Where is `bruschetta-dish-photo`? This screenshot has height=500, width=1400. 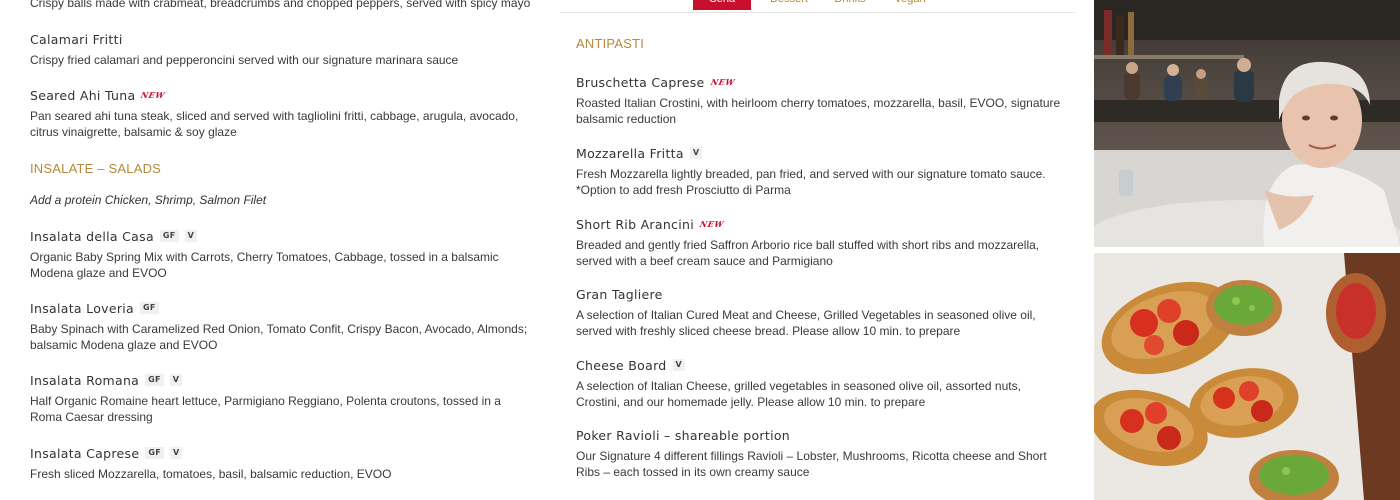
bruschetta-dish-photo is located at coordinates (1247, 376).